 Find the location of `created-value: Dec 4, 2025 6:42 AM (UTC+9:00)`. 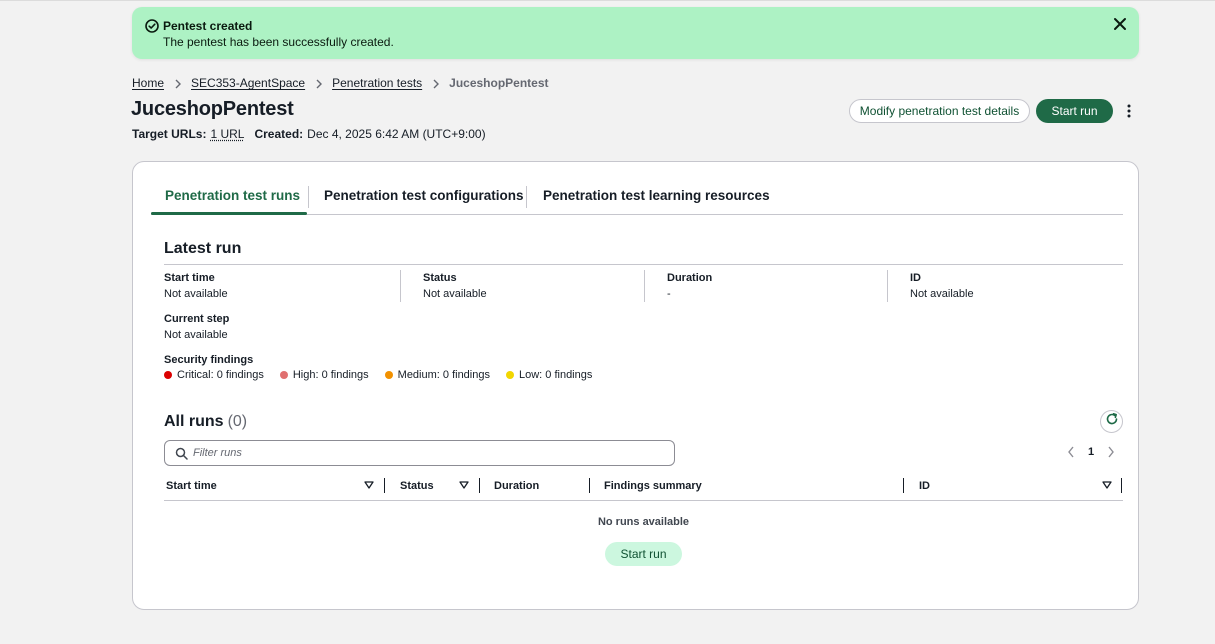

created-value: Dec 4, 2025 6:42 AM (UTC+9:00) is located at coordinates (396, 134).